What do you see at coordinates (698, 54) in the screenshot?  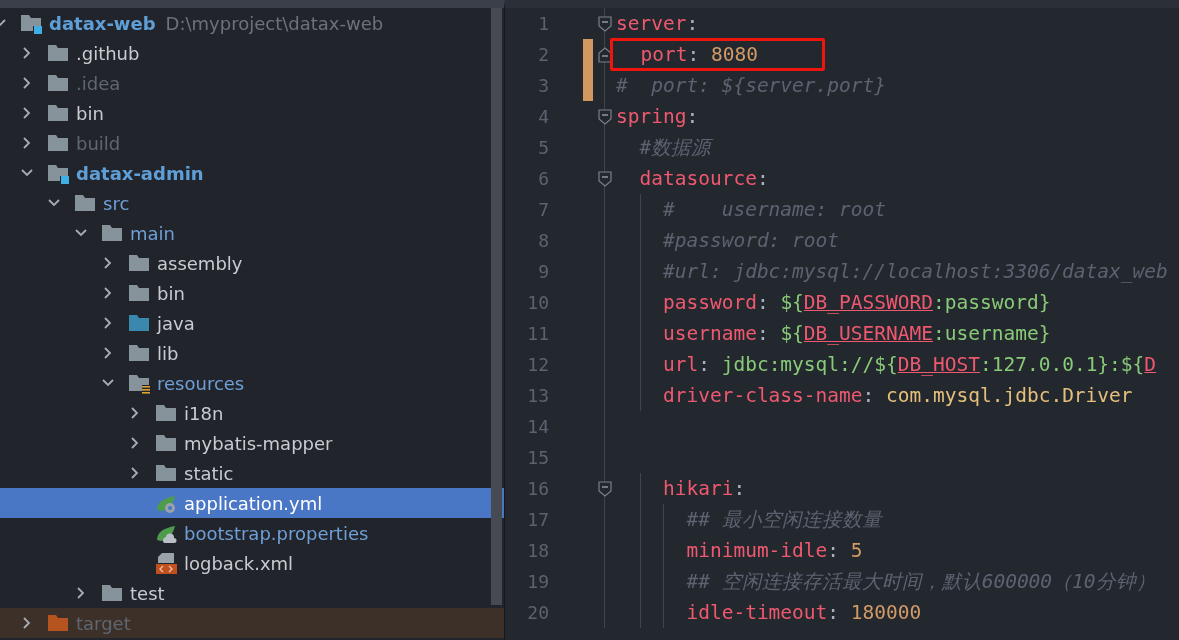 I see `code-text: port: 8080` at bounding box center [698, 54].